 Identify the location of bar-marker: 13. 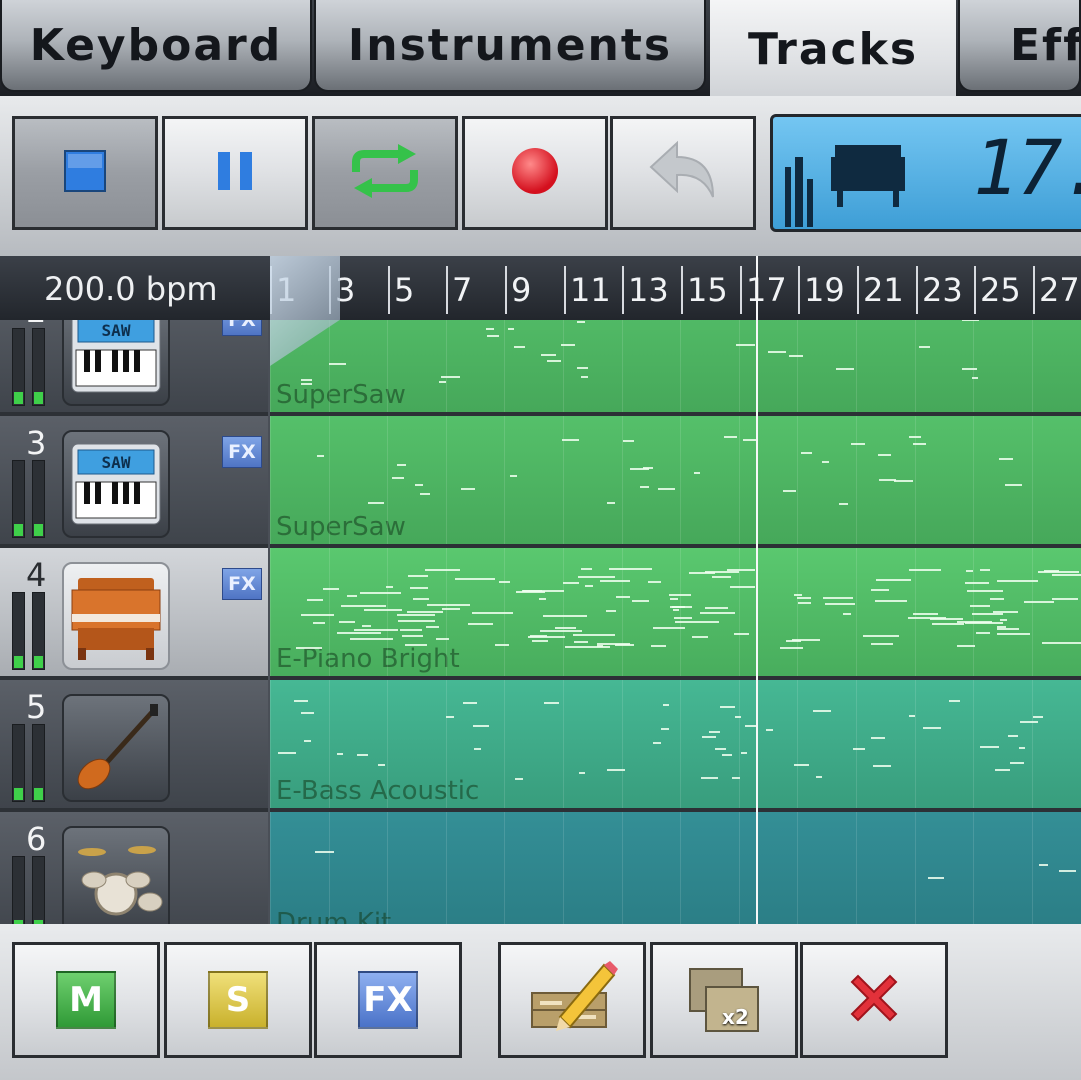
(645, 290).